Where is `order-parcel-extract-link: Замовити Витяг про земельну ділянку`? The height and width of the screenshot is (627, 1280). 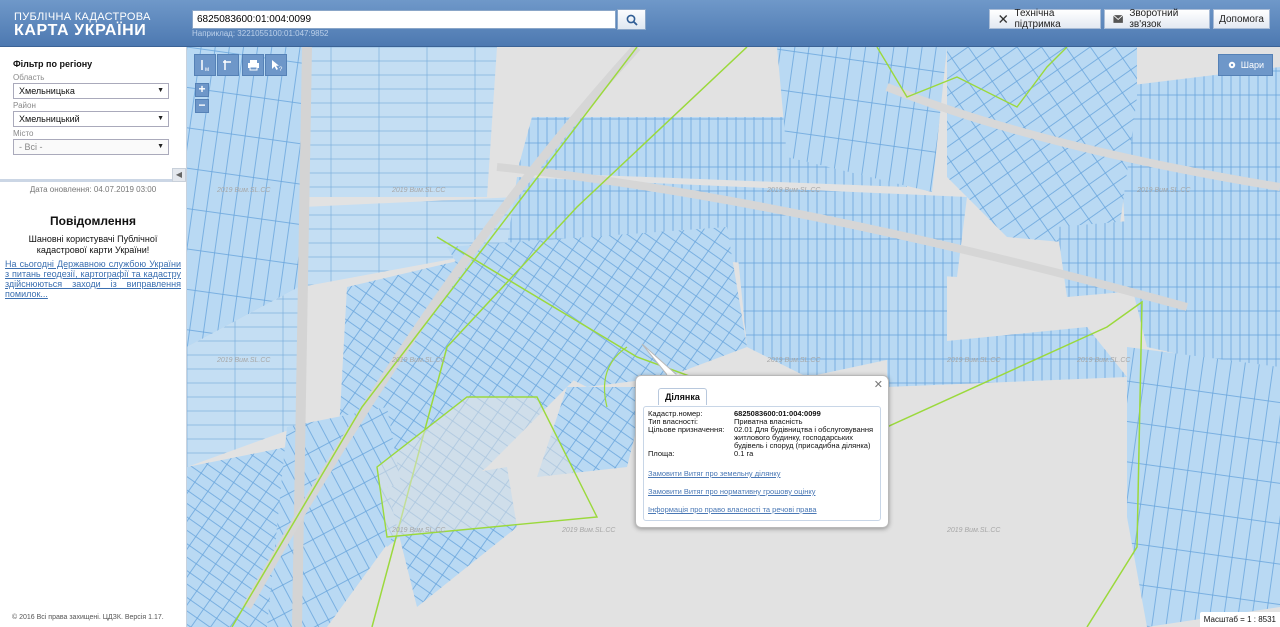 order-parcel-extract-link: Замовити Витяг про земельну ділянку is located at coordinates (762, 473).